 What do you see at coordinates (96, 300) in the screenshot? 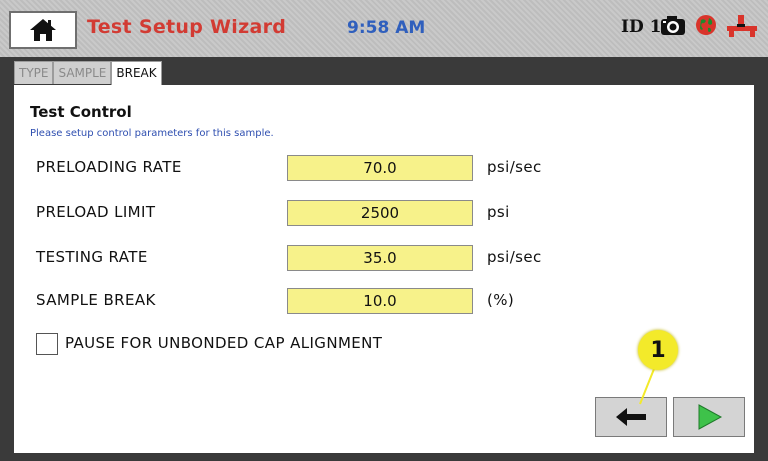
I see `sample-break-label: SAMPLE BREAK` at bounding box center [96, 300].